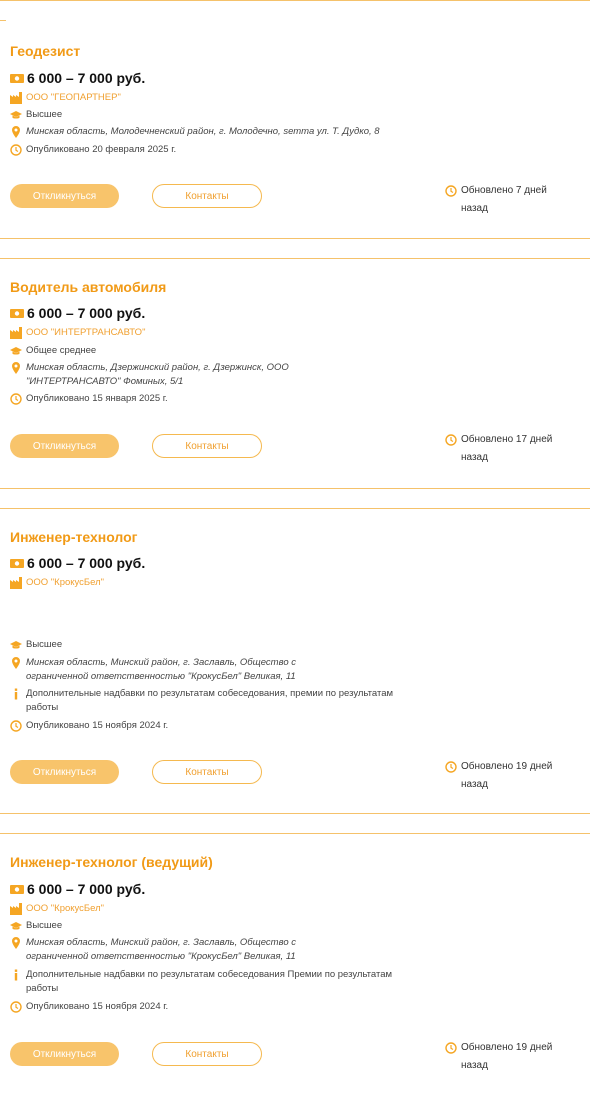  What do you see at coordinates (85, 333) in the screenshot?
I see `company-name: ООО "ИНТЕРТРАНСАВТО"` at bounding box center [85, 333].